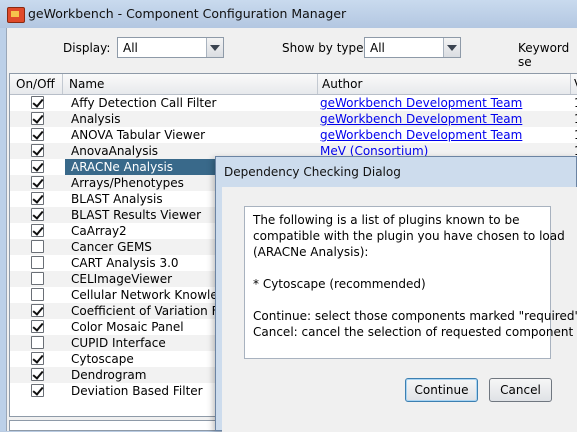  I want to click on display-value: All, so click(130, 48).